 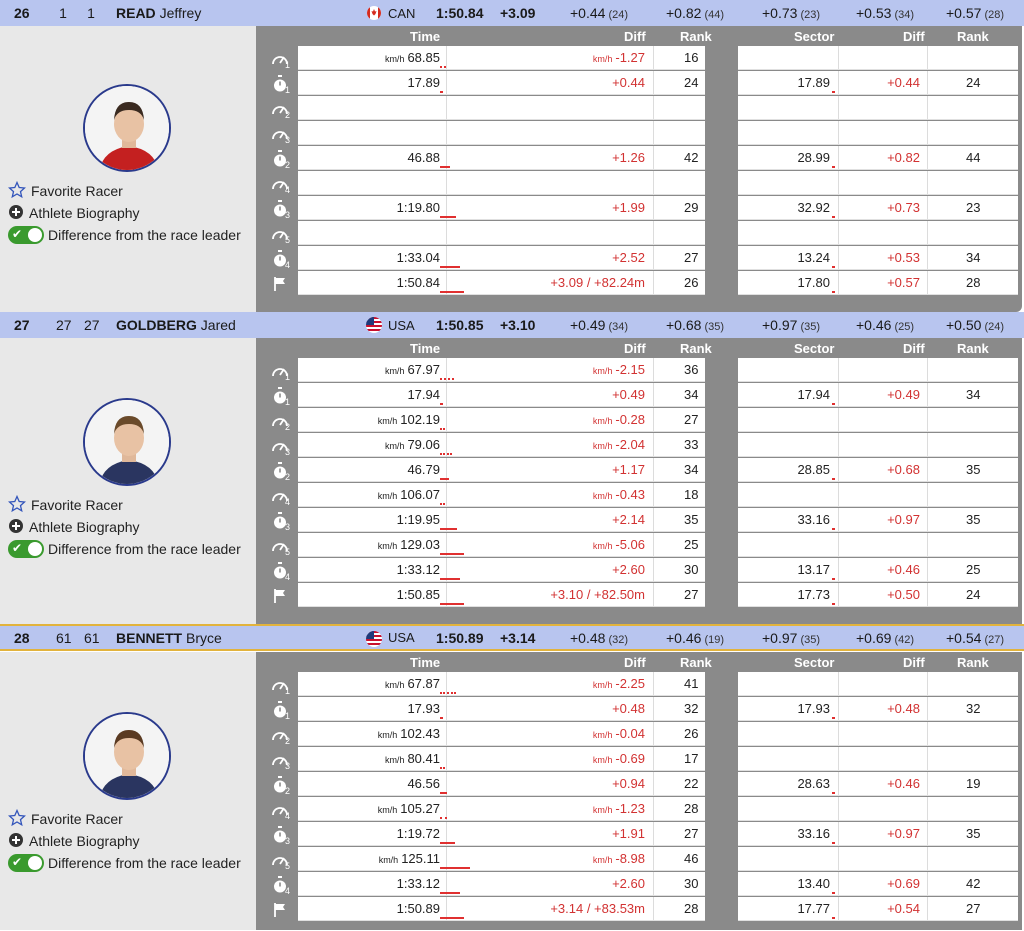 What do you see at coordinates (691, 257) in the screenshot?
I see `rank-value: 27` at bounding box center [691, 257].